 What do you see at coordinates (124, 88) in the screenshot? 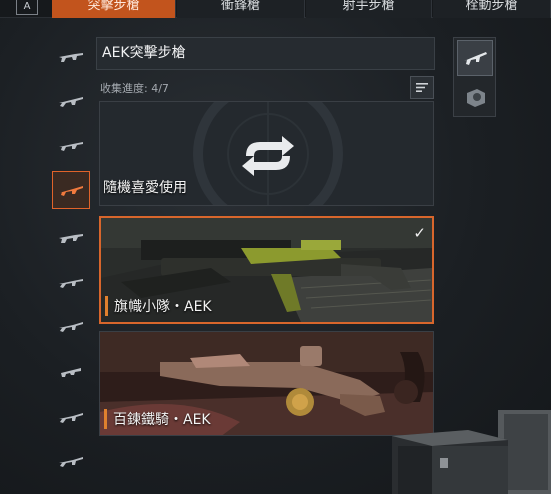
I see `progress-label: 收集進度:` at bounding box center [124, 88].